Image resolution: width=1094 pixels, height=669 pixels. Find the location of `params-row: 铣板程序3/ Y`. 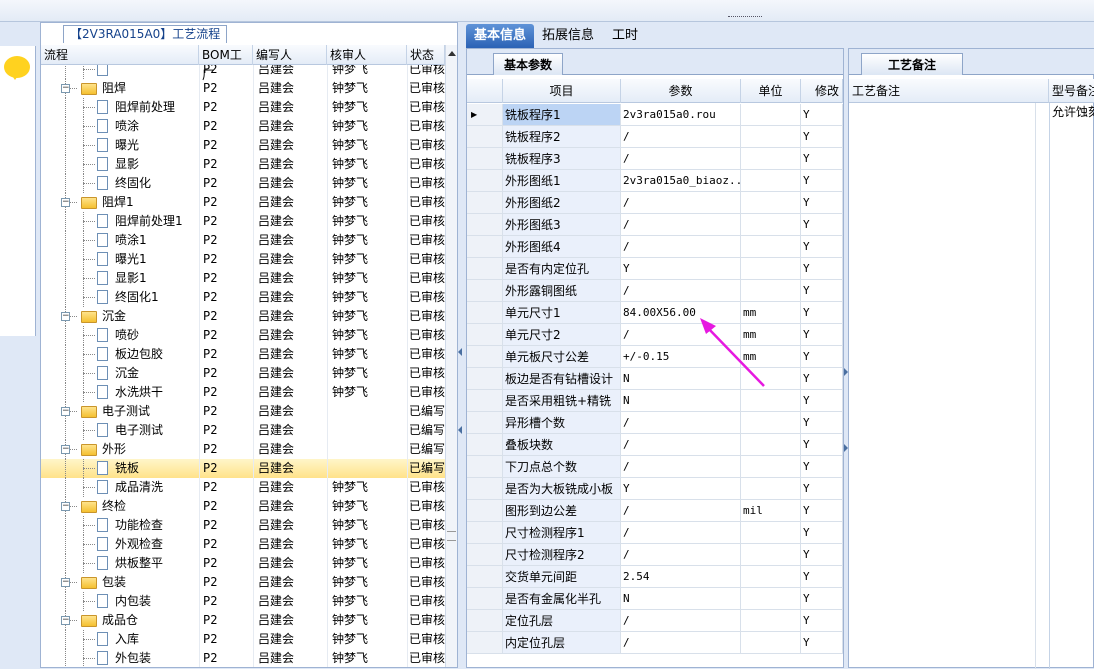

params-row: 铣板程序3/ Y is located at coordinates (655, 159).